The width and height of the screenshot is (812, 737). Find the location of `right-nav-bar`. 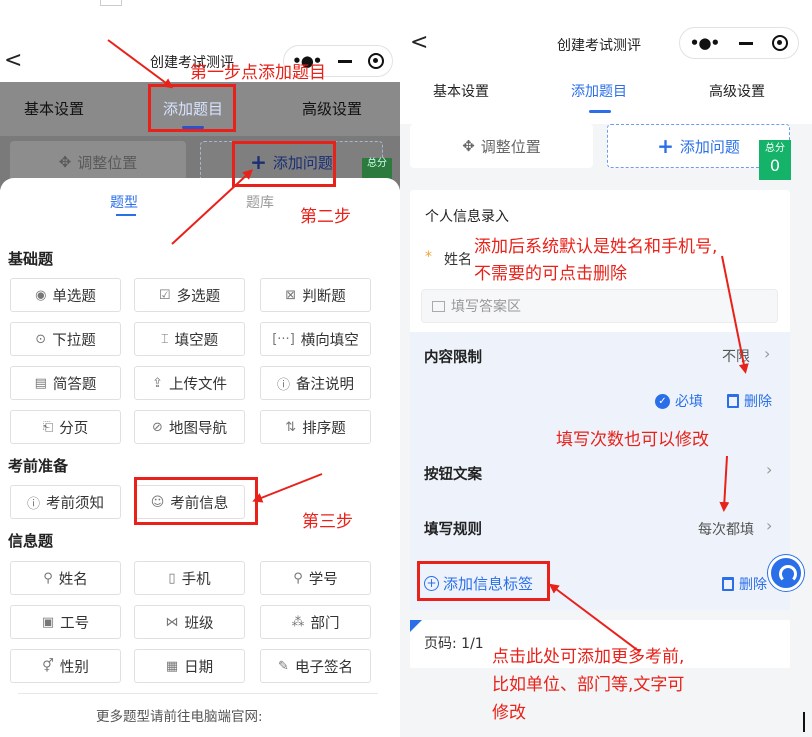

right-nav-bar is located at coordinates (606, 62).